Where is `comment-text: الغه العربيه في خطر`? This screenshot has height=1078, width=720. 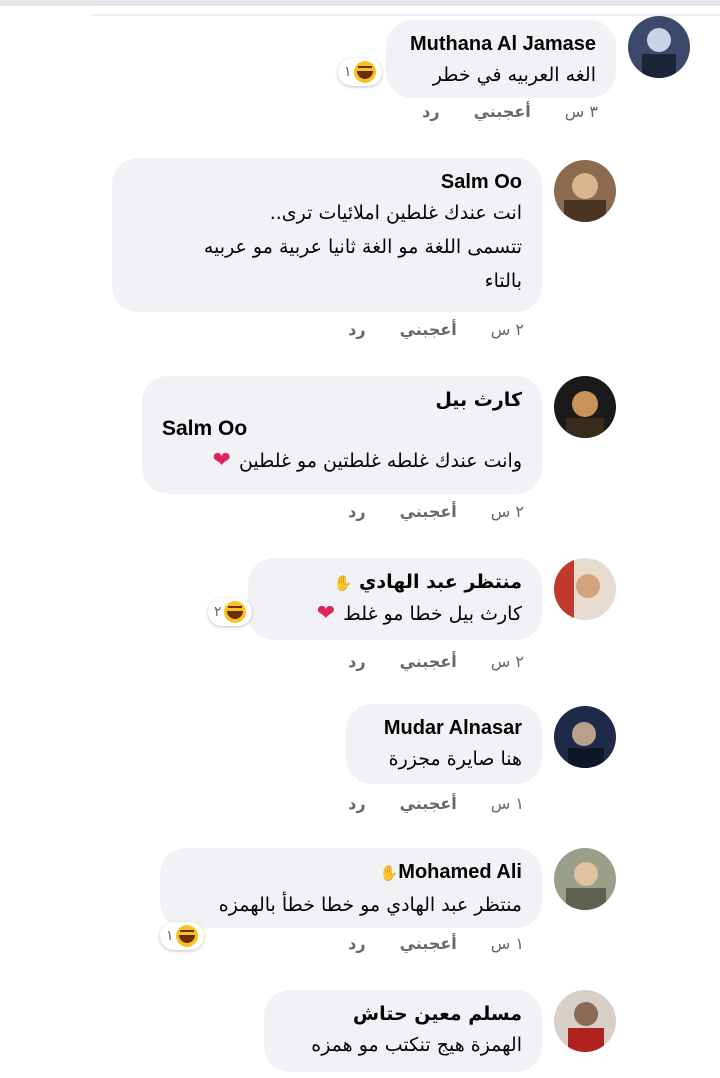
comment-text: الغه العربيه في خطر is located at coordinates (514, 75).